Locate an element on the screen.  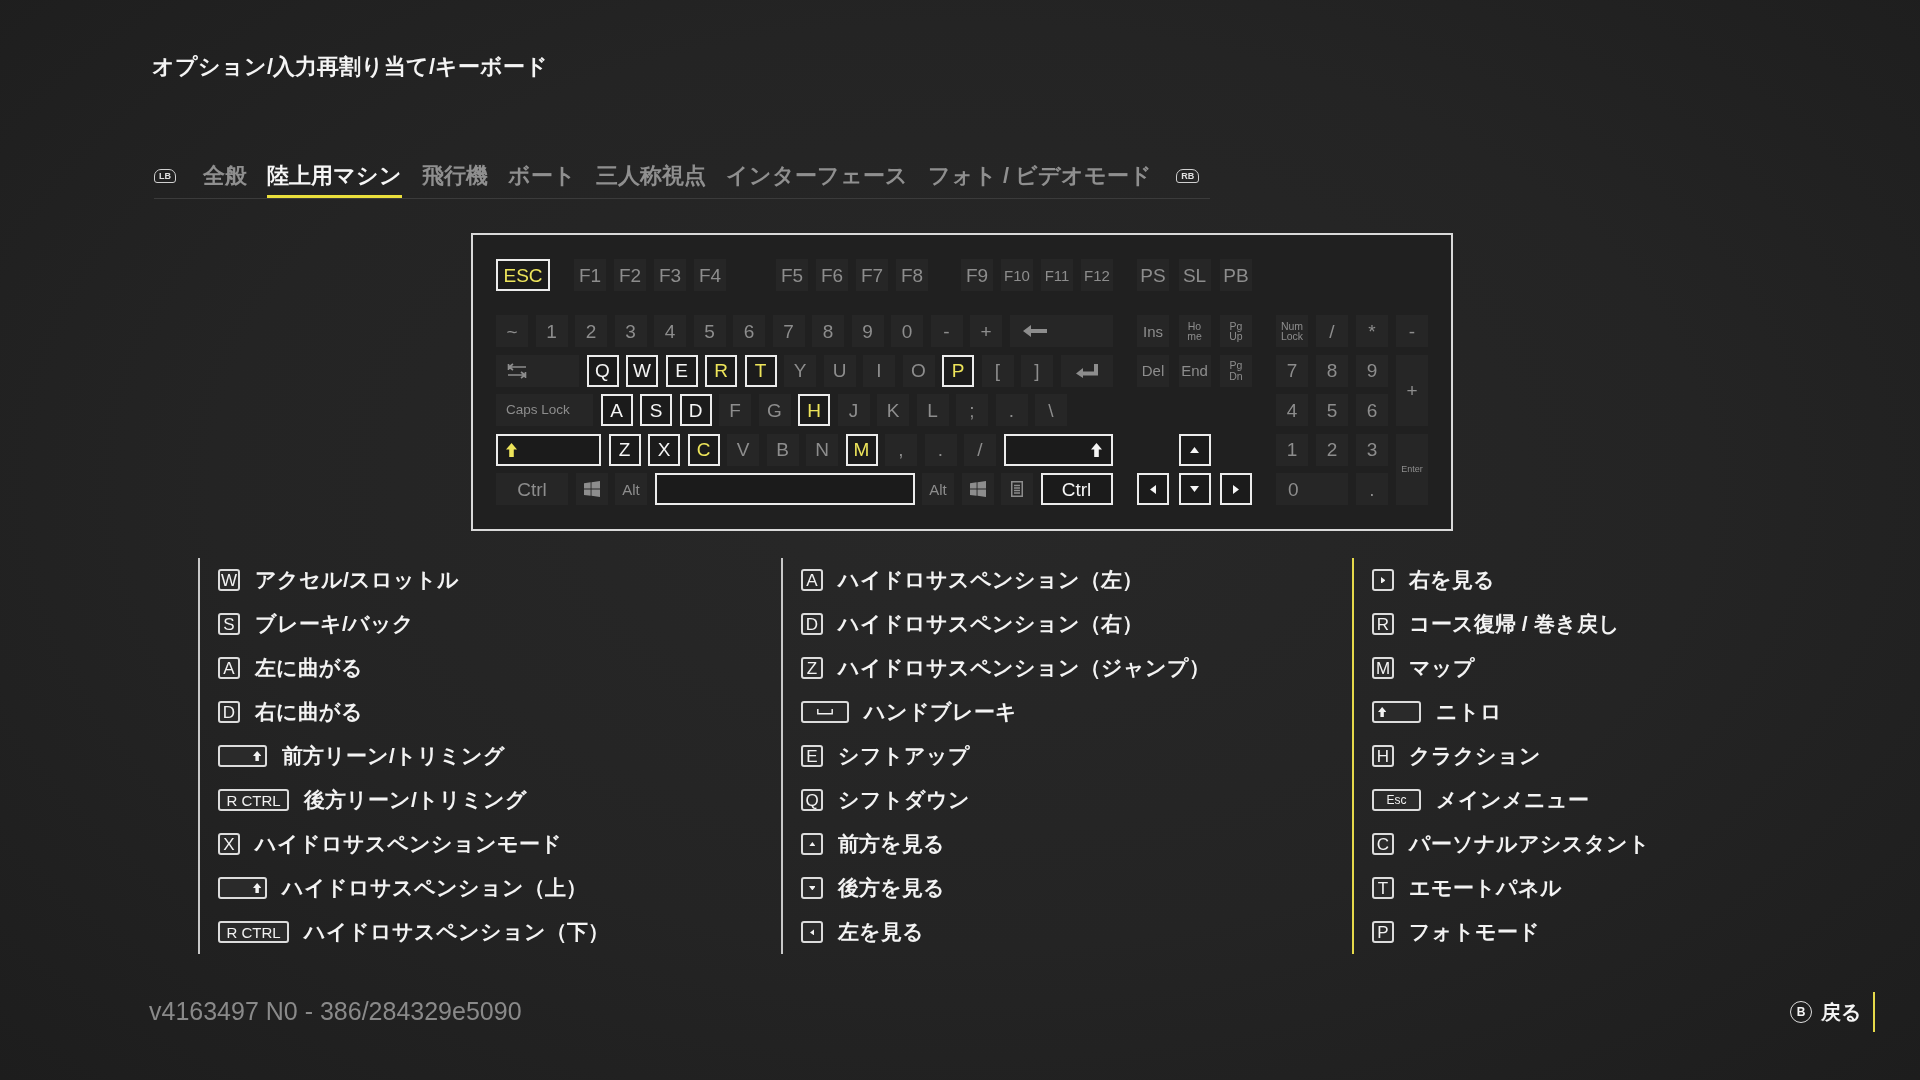
tab: フォト / ビデオモード is located at coordinates (1040, 180).